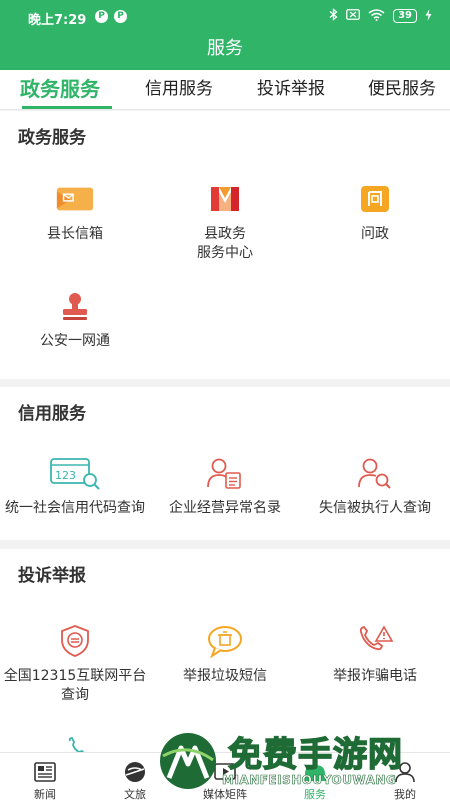 This screenshot has width=450, height=800. I want to click on nav-media: 媒体矩阵, so click(225, 776).